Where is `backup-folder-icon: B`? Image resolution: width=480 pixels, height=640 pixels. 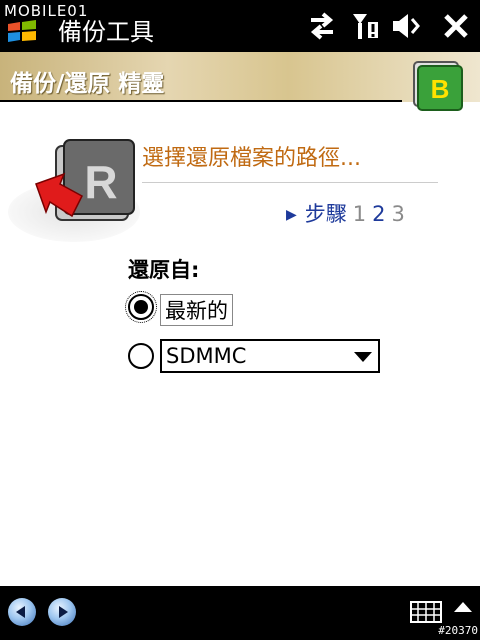
backup-folder-icon: B is located at coordinates (438, 86).